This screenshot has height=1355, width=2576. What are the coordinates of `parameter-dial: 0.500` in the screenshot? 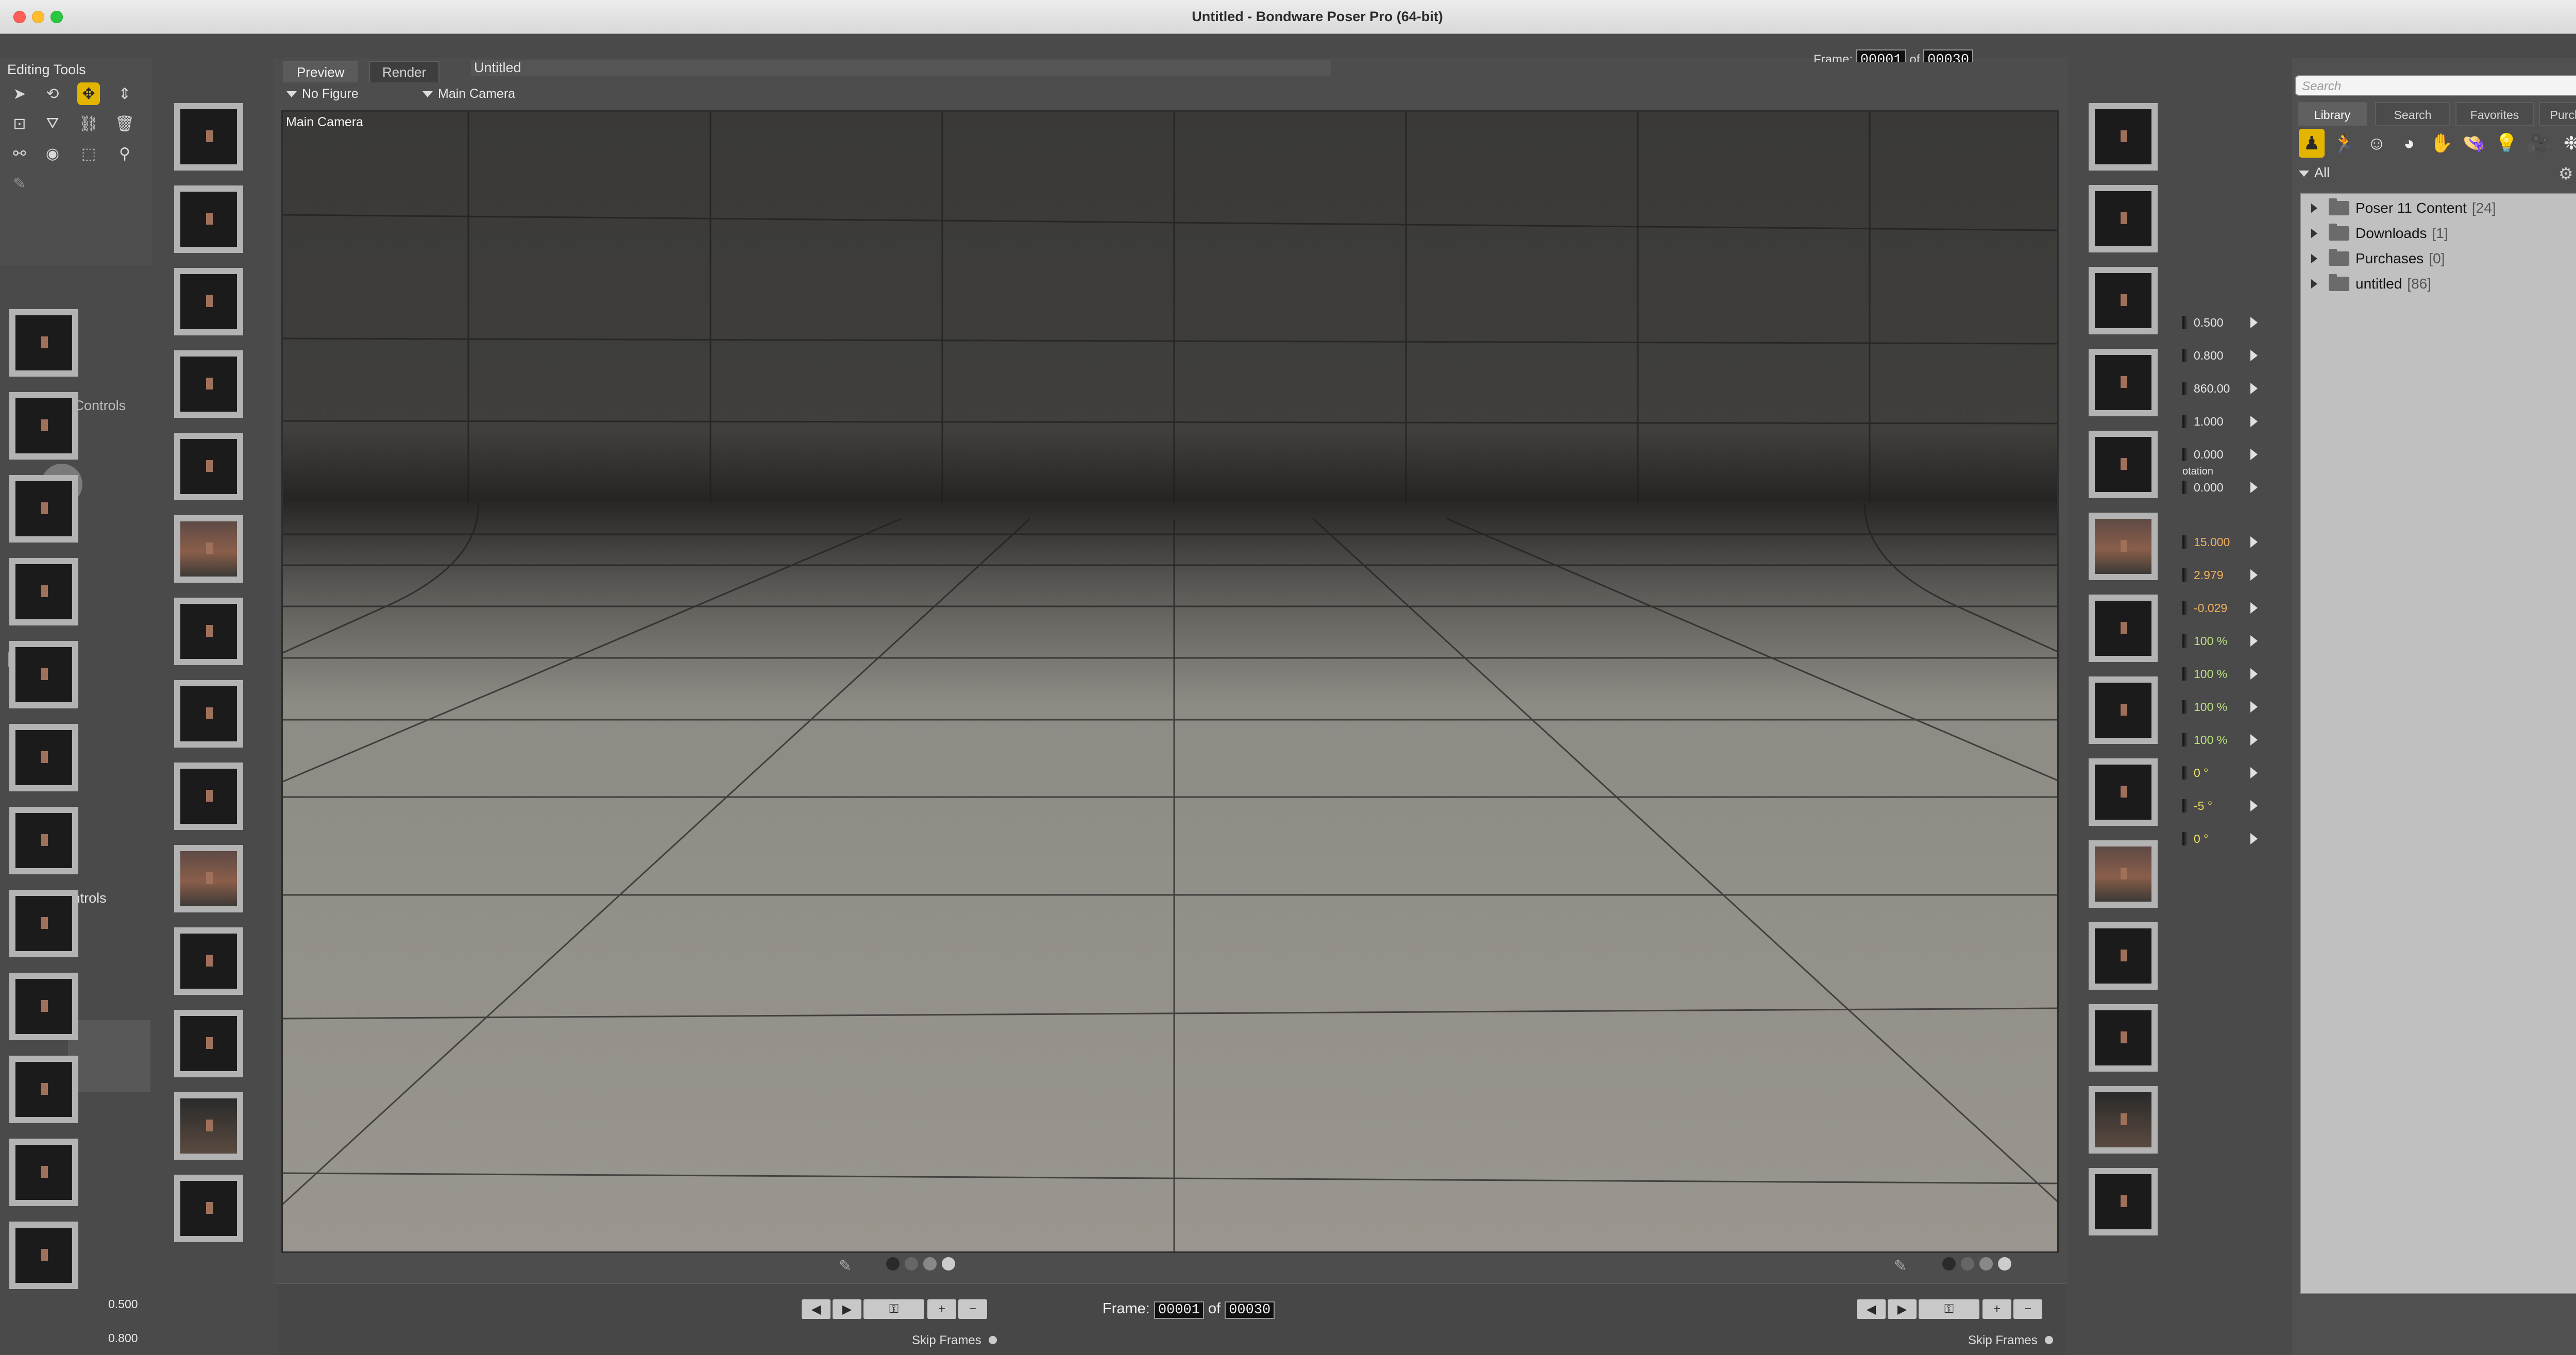 It's located at (2223, 322).